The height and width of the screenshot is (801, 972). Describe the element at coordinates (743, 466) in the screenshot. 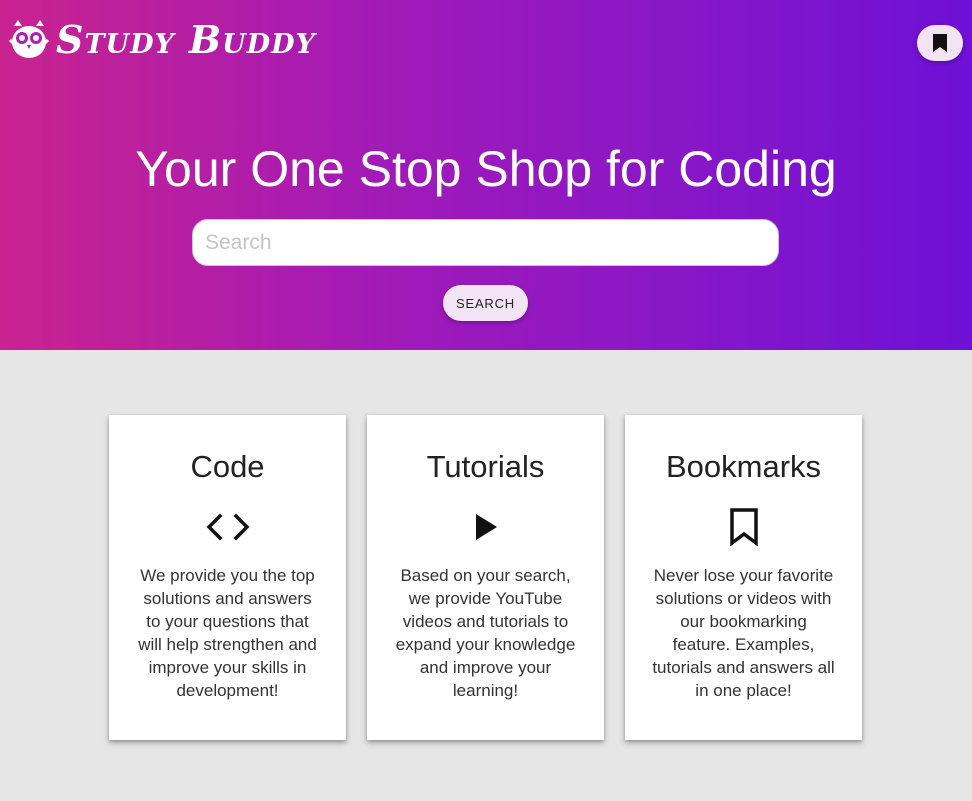

I see `card-title: Bookmarks` at that location.